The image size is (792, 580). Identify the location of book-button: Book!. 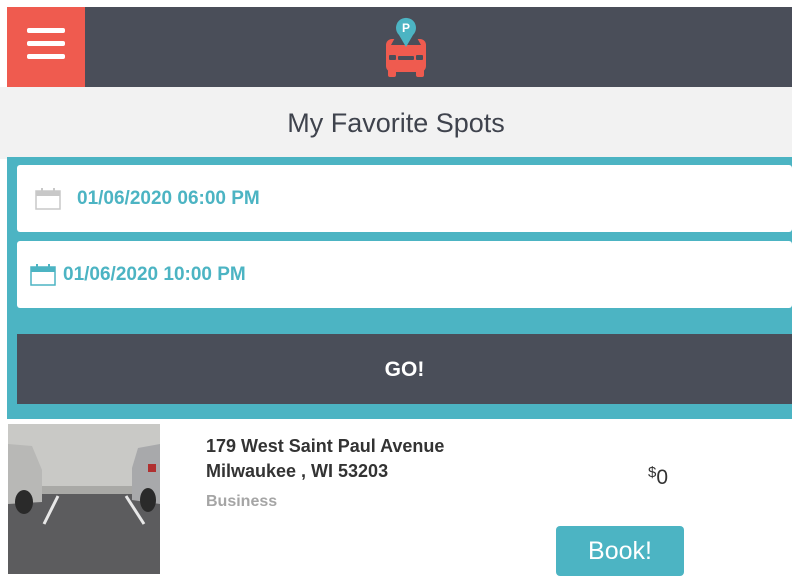
(620, 551).